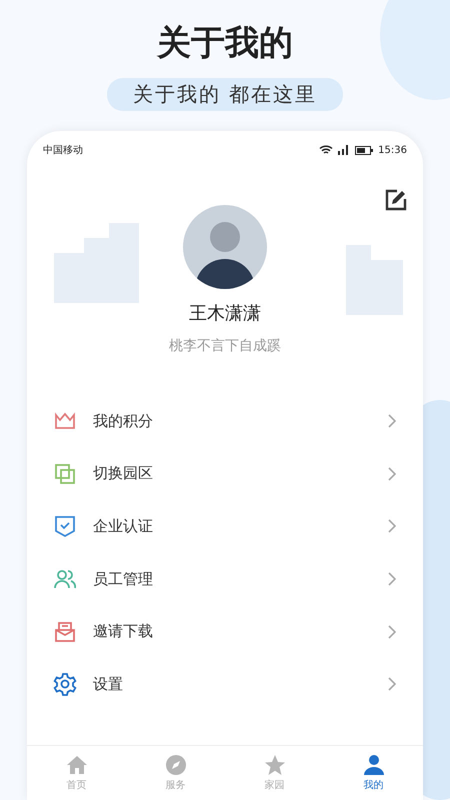 This screenshot has width=450, height=800. What do you see at coordinates (225, 421) in the screenshot?
I see `menu-item: 我的积分` at bounding box center [225, 421].